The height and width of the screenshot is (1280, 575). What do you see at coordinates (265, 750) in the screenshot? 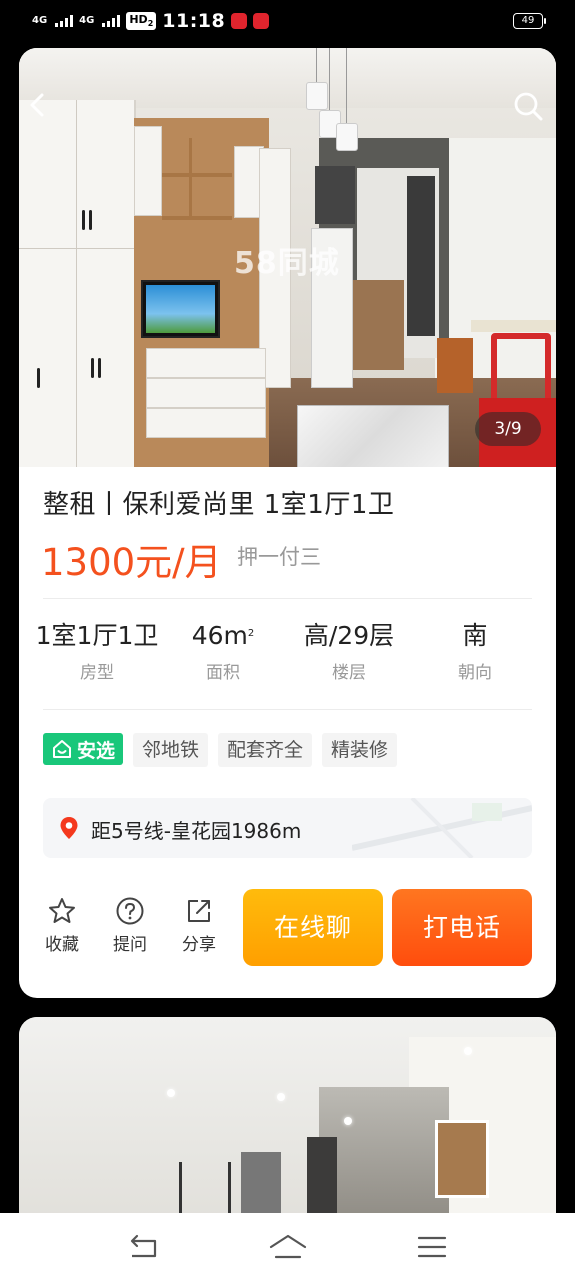
I see `tag-item: 配套齐全` at bounding box center [265, 750].